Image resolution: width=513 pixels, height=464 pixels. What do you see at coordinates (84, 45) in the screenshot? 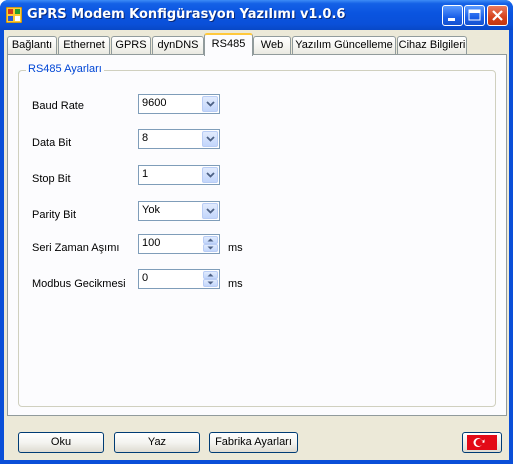
I see `tab-ethernet: Ethernet` at bounding box center [84, 45].